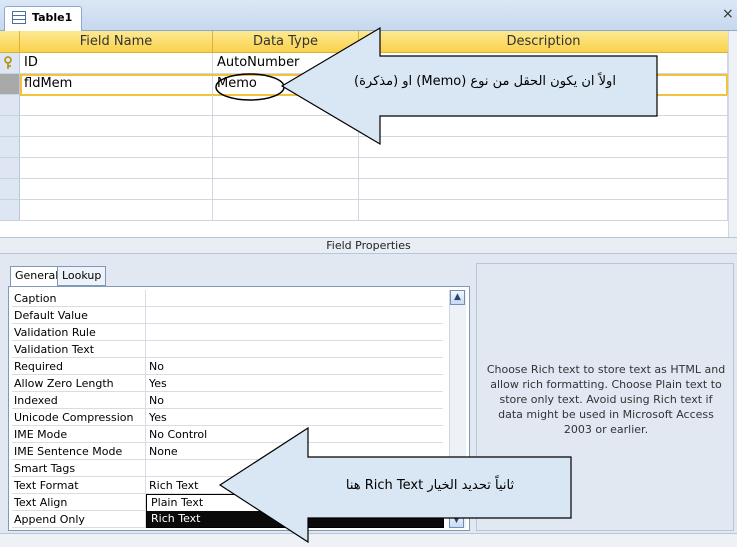  I want to click on property-label: Indexed, so click(79, 400).